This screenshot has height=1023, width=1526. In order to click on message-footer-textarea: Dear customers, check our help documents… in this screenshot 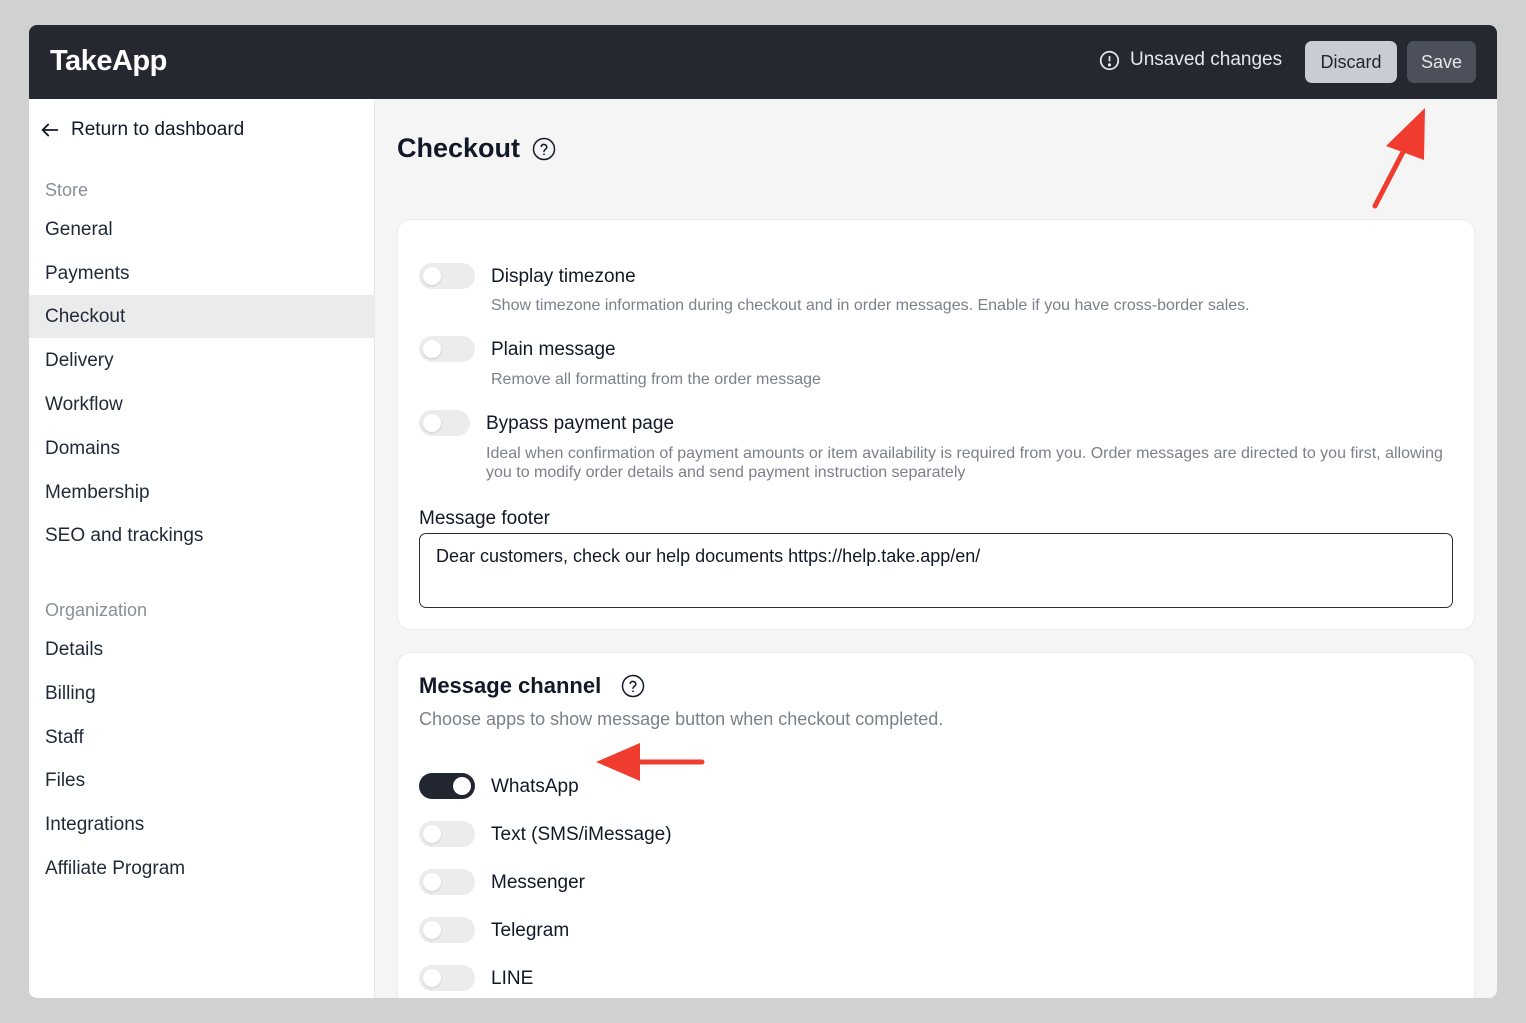, I will do `click(936, 570)`.